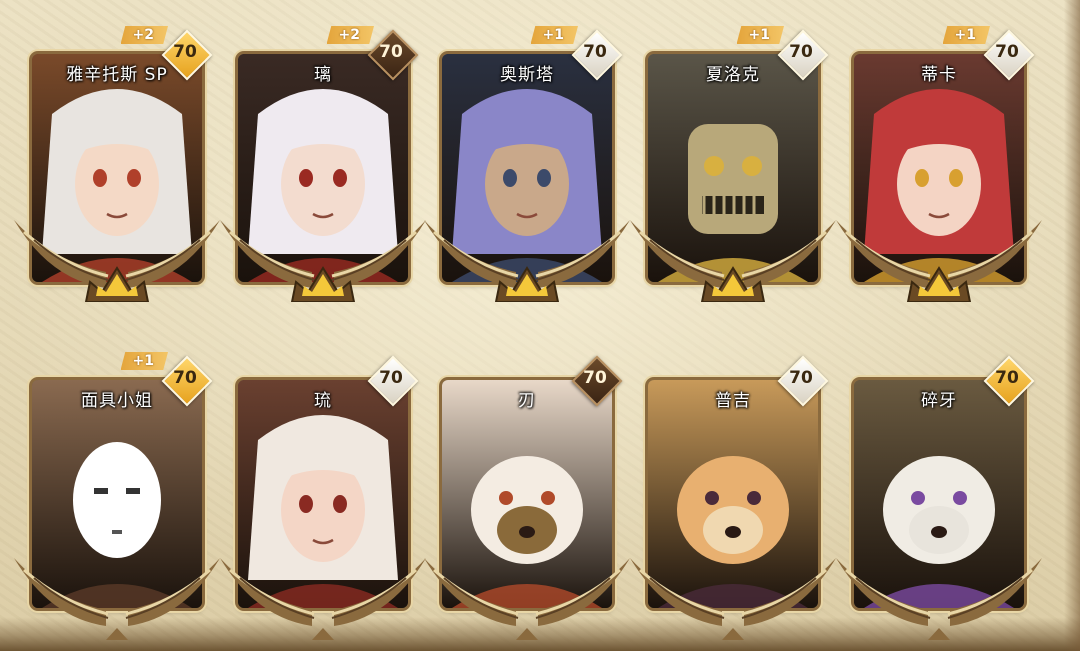 The width and height of the screenshot is (1080, 651). What do you see at coordinates (527, 166) in the screenshot?
I see `hero-card: 奥斯塔 70 +1` at bounding box center [527, 166].